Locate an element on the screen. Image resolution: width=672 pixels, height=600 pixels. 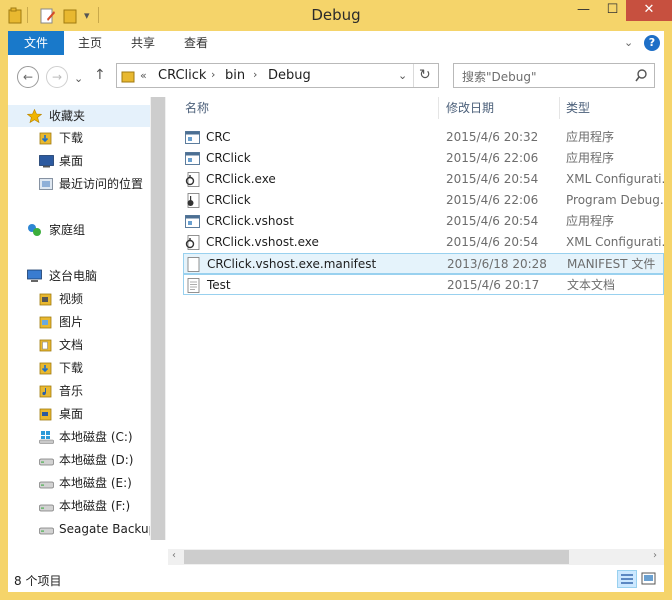
computer-icon is located at coordinates (34, 275).